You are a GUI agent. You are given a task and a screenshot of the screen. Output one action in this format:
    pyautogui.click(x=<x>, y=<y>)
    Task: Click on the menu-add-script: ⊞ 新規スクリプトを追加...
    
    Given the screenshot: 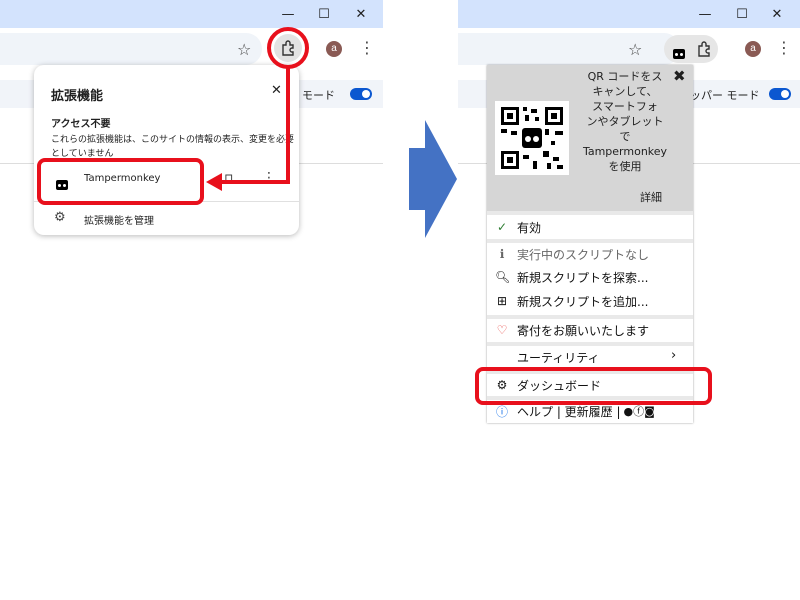 What is the action you would take?
    pyautogui.click(x=590, y=301)
    